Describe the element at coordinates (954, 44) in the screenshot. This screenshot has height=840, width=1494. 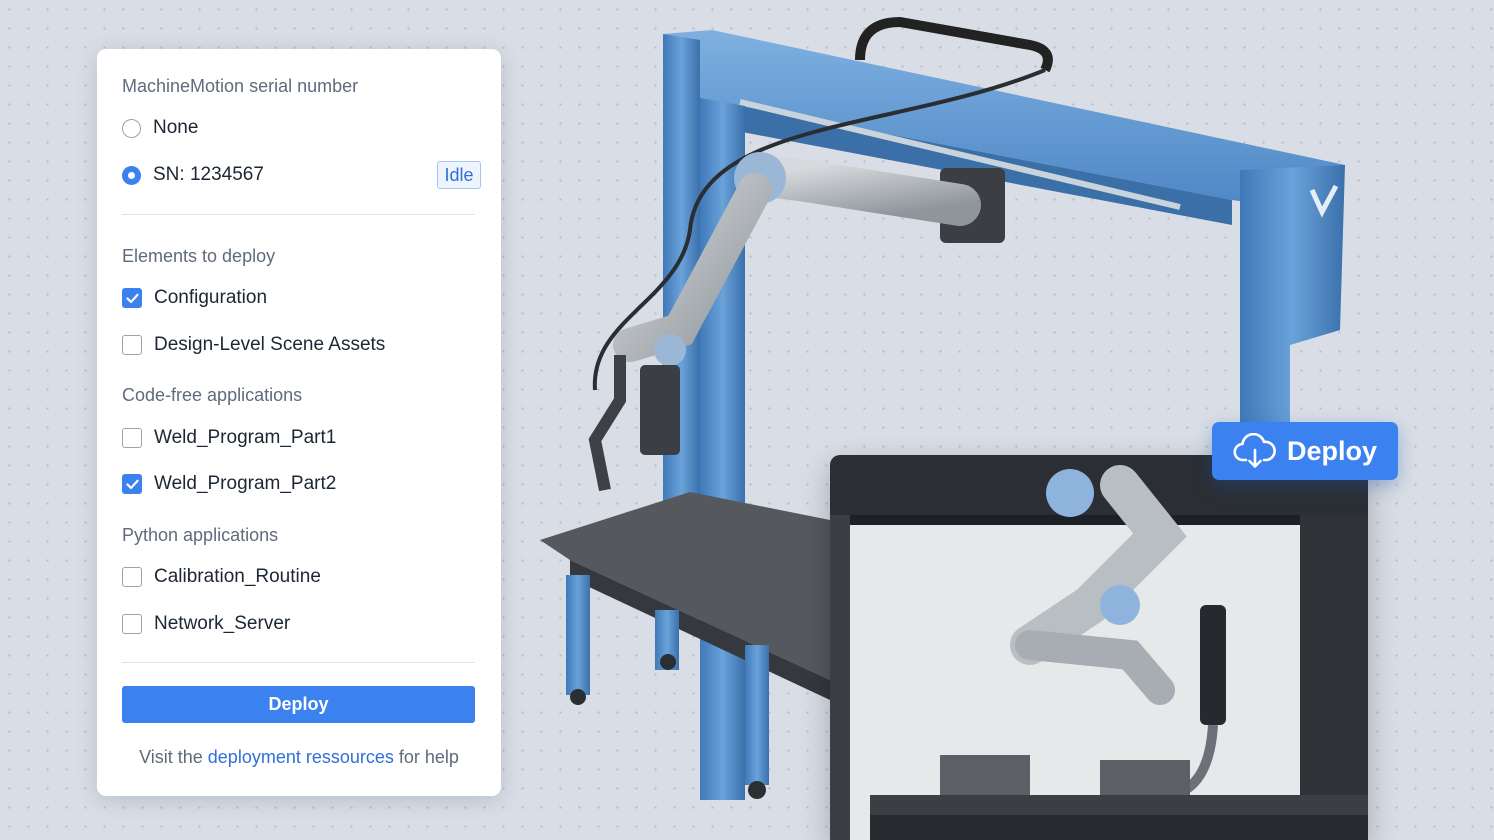
I see `cable-chain` at that location.